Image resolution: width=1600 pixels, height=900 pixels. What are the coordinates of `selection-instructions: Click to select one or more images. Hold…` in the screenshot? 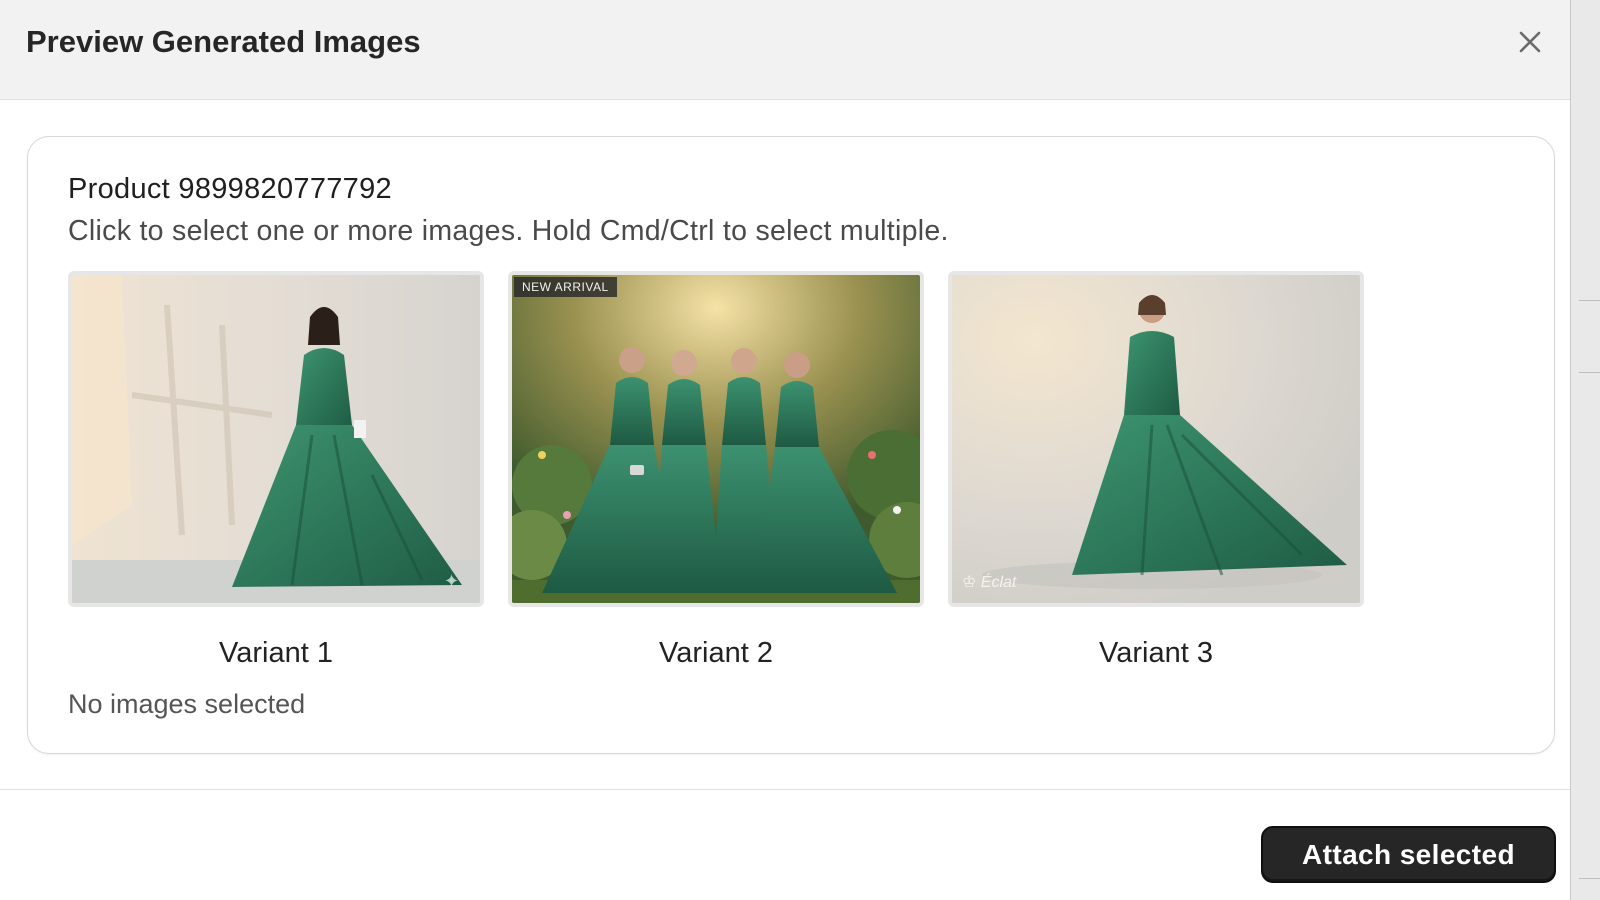 It's located at (508, 231).